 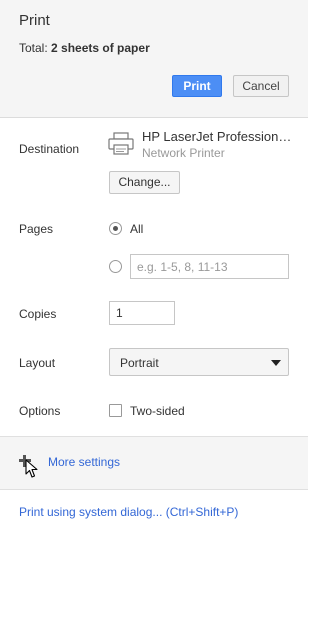 I want to click on layout-select: Portrait, so click(x=199, y=362).